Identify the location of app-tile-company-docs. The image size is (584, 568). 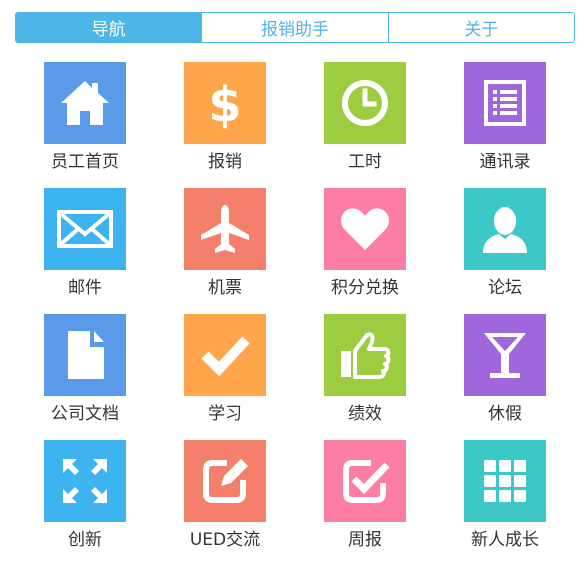
(85, 355).